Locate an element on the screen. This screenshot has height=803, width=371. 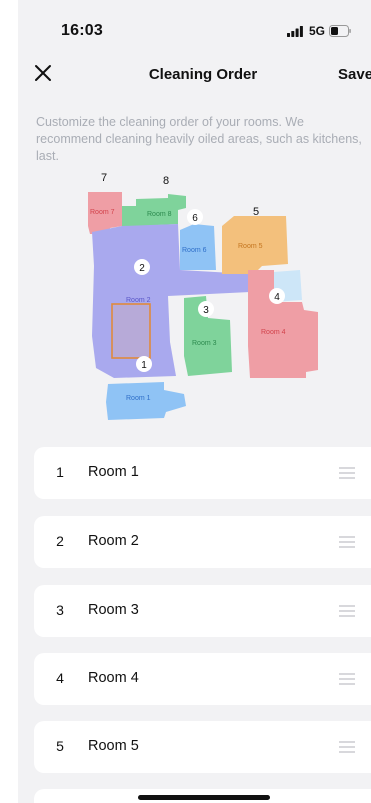
map-room-7: Room 7 7 is located at coordinates (105, 203).